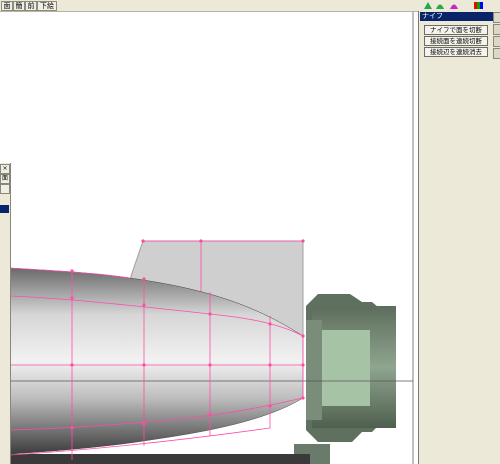 This screenshot has height=464, width=500. What do you see at coordinates (7, 6) in the screenshot?
I see `face-mode-button: 面` at bounding box center [7, 6].